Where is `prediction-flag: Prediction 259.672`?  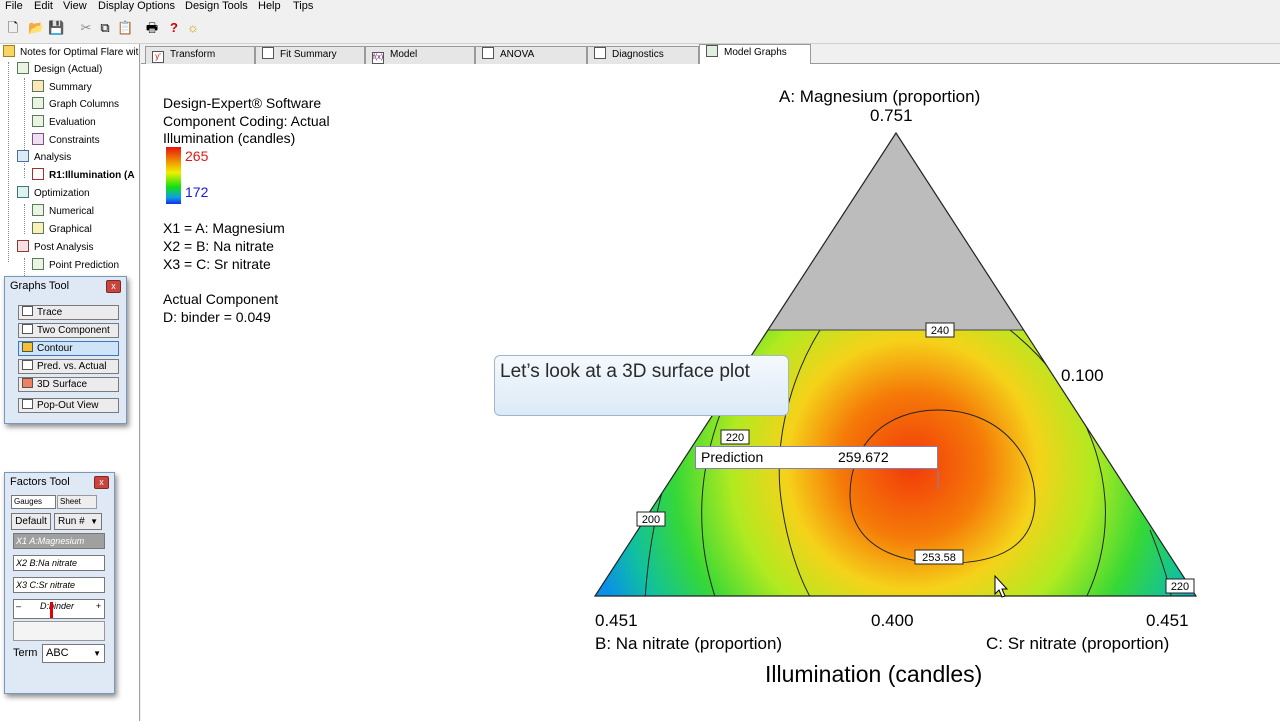
prediction-flag: Prediction 259.672 is located at coordinates (816, 457).